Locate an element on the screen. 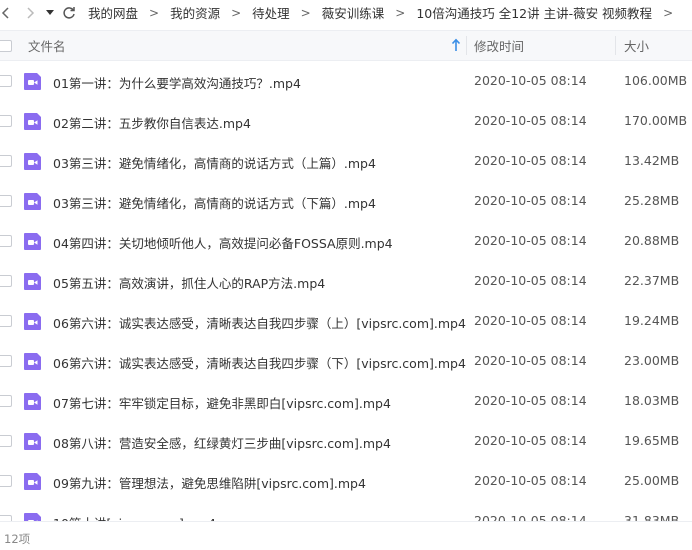 This screenshot has height=550, width=692. column-header-name: 文件名 is located at coordinates (246, 45).